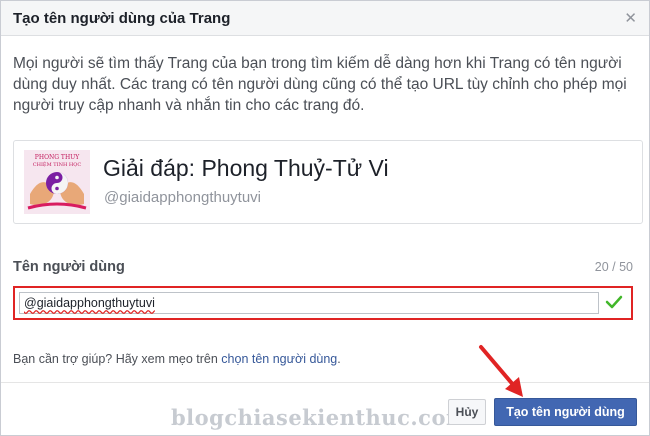 The height and width of the screenshot is (436, 650). Describe the element at coordinates (325, 18) in the screenshot. I see `dialog-header: Tạo tên người dùng của Trang ✕` at that location.